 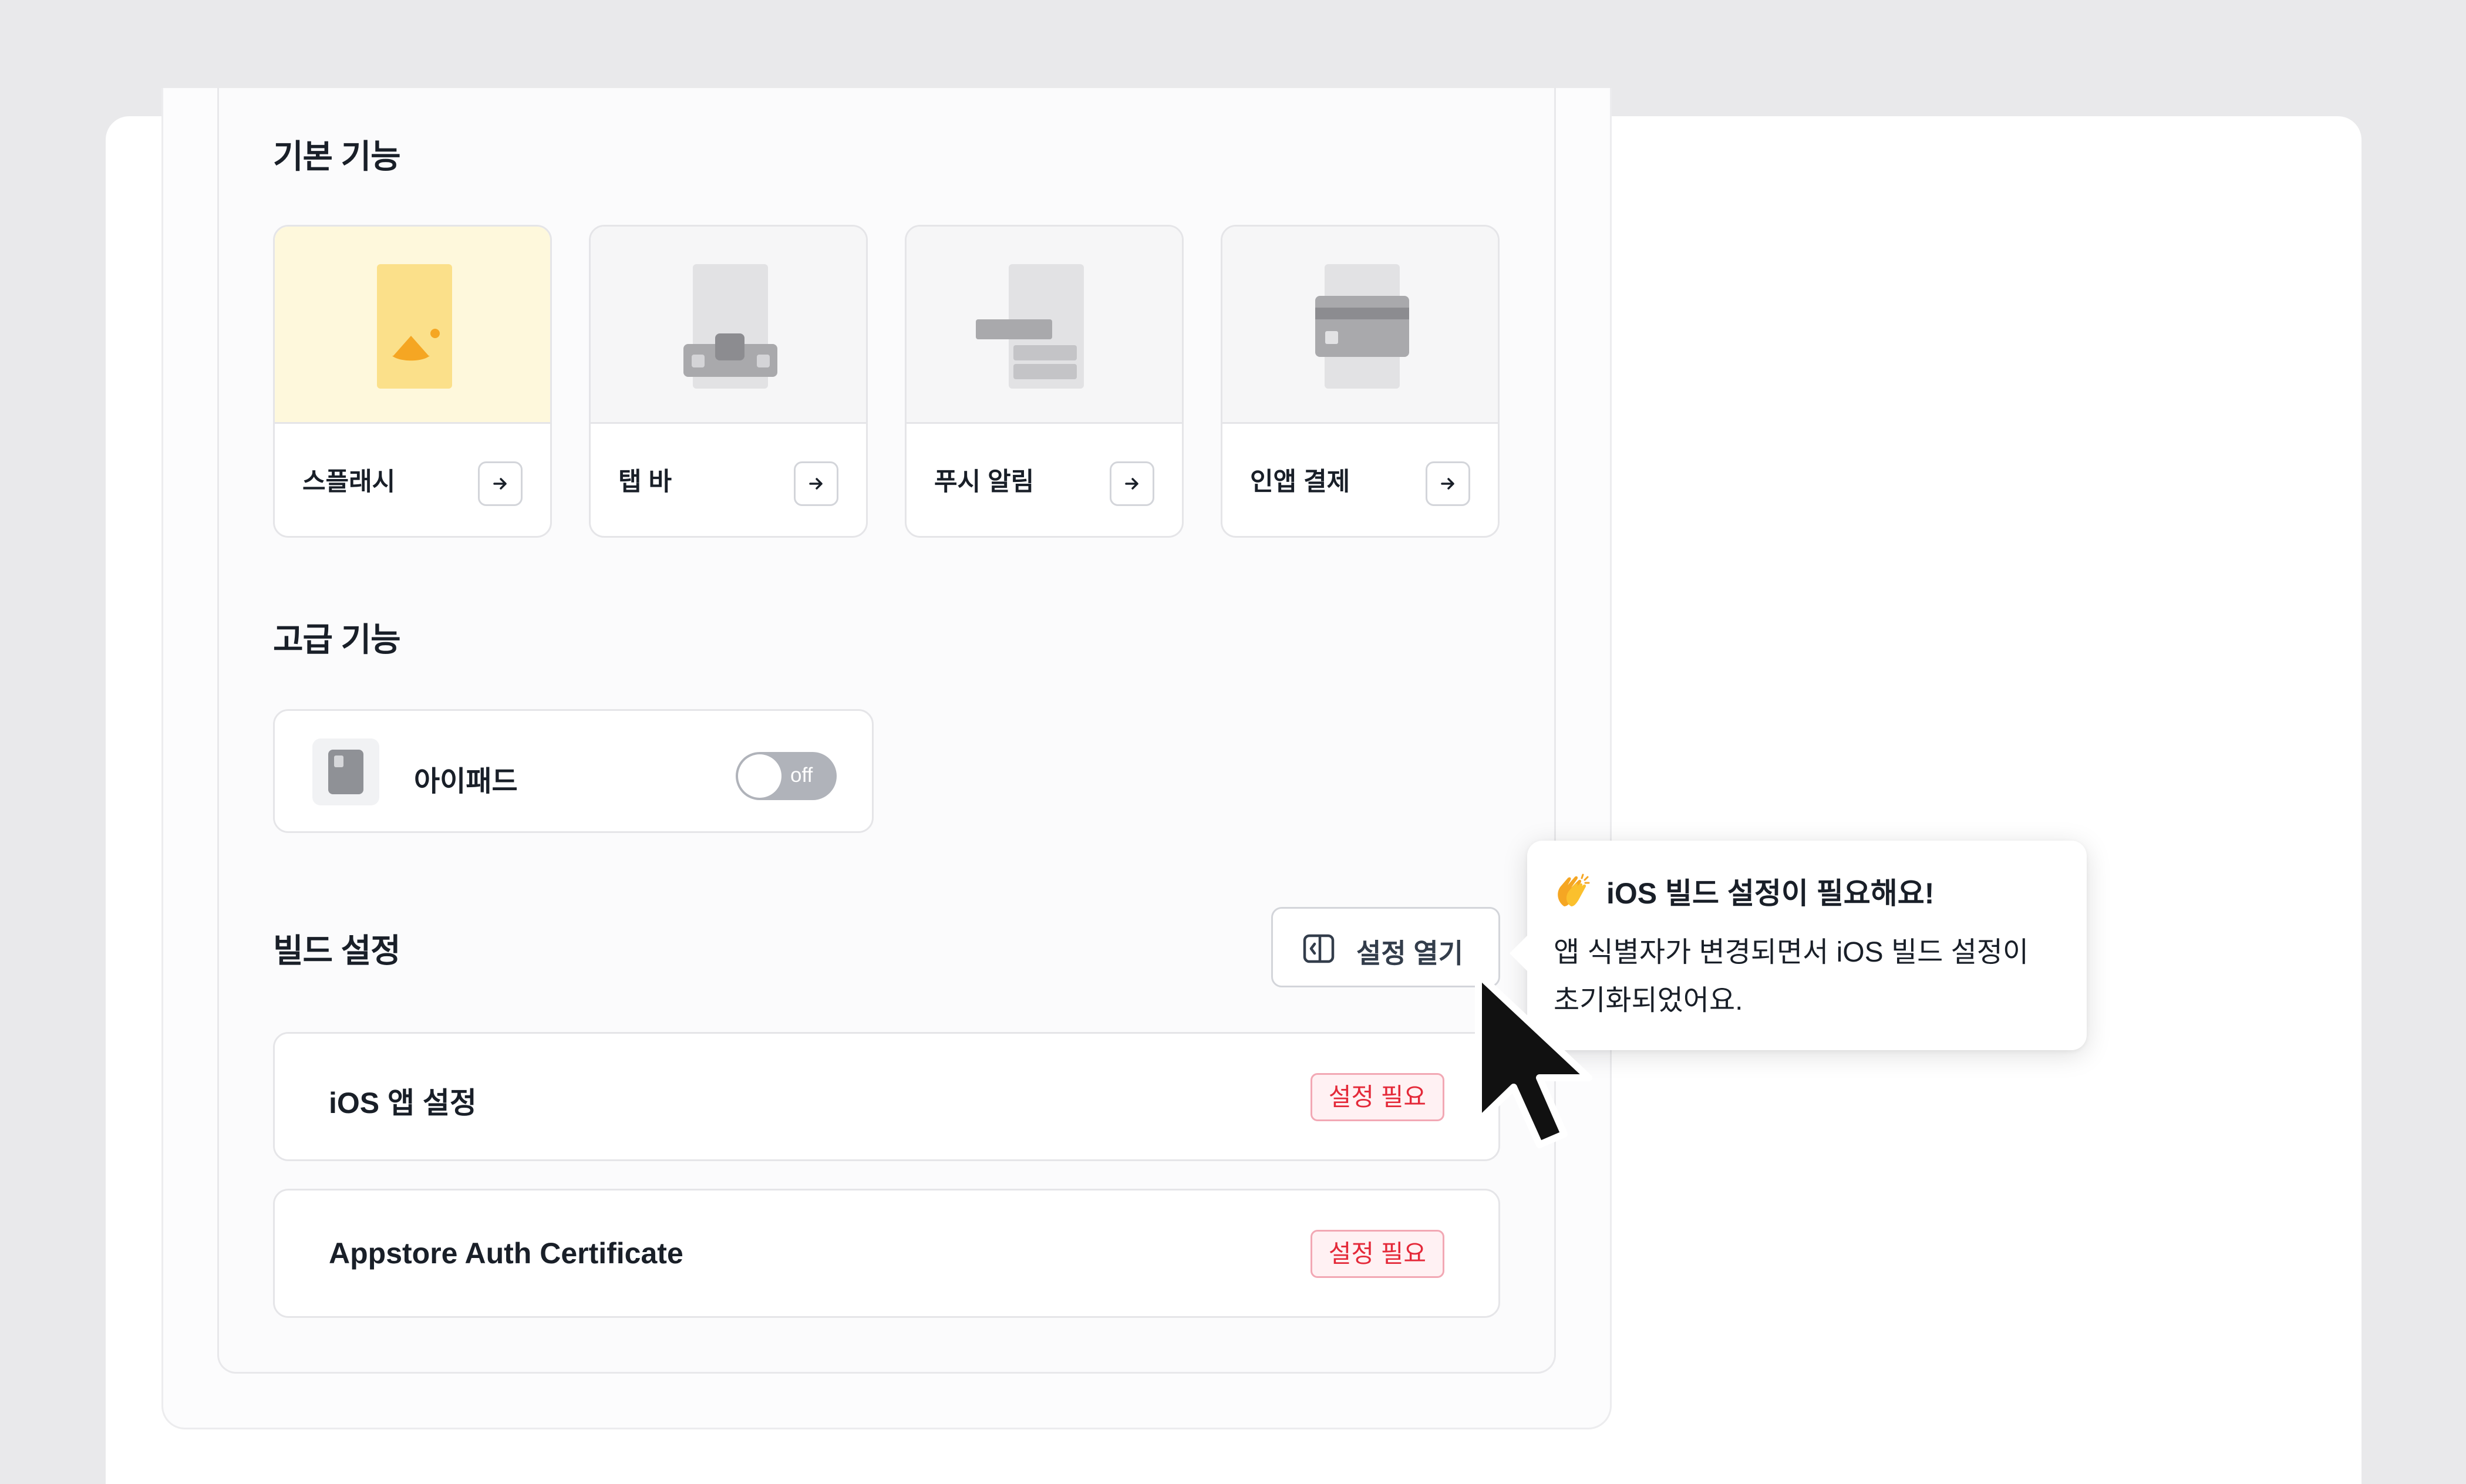 I want to click on feature-label: 인앱 결제, so click(x=1300, y=482).